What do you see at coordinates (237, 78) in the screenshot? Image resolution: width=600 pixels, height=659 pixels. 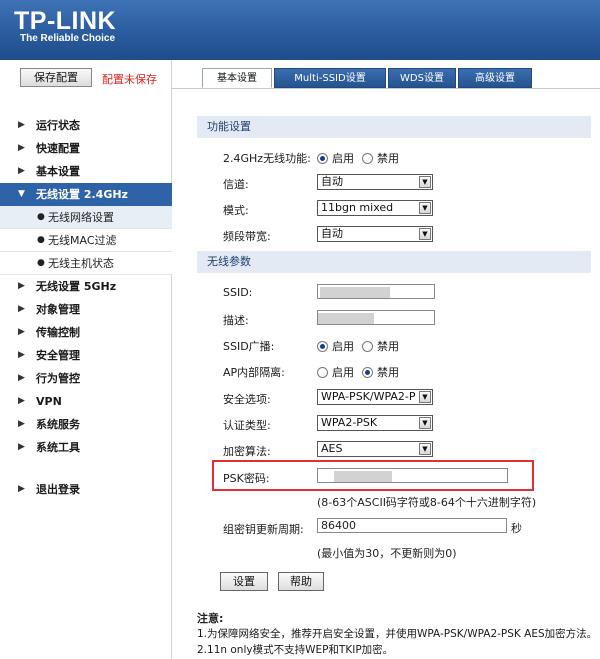 I see `tab-basic-settings: 基本设置` at bounding box center [237, 78].